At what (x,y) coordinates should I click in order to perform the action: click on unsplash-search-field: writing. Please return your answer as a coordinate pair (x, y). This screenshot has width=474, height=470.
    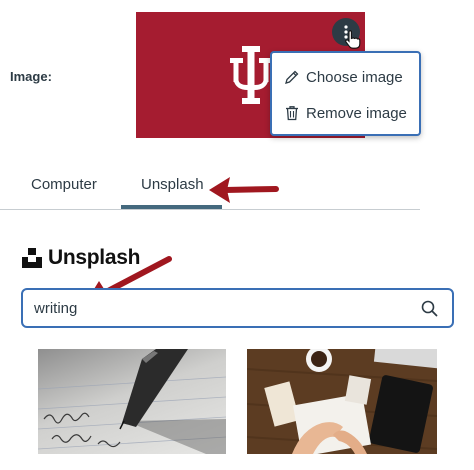
    Looking at the image, I should click on (237, 308).